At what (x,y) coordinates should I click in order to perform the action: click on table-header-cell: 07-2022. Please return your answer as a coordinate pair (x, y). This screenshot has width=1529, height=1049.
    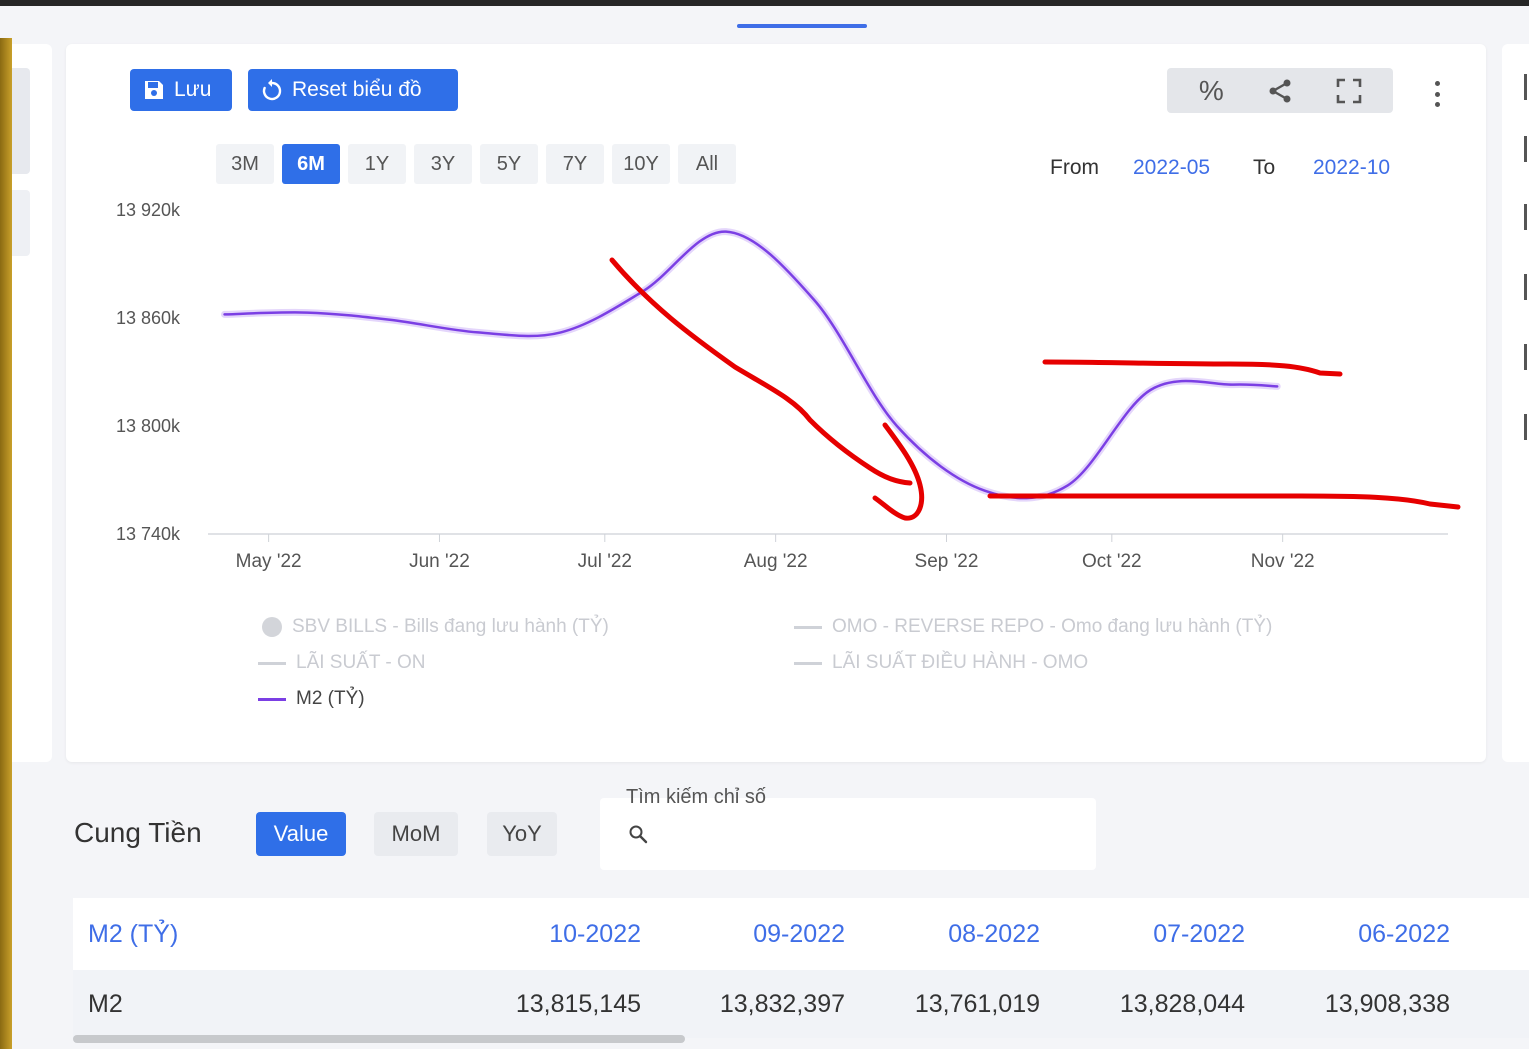
    Looking at the image, I should click on (1145, 934).